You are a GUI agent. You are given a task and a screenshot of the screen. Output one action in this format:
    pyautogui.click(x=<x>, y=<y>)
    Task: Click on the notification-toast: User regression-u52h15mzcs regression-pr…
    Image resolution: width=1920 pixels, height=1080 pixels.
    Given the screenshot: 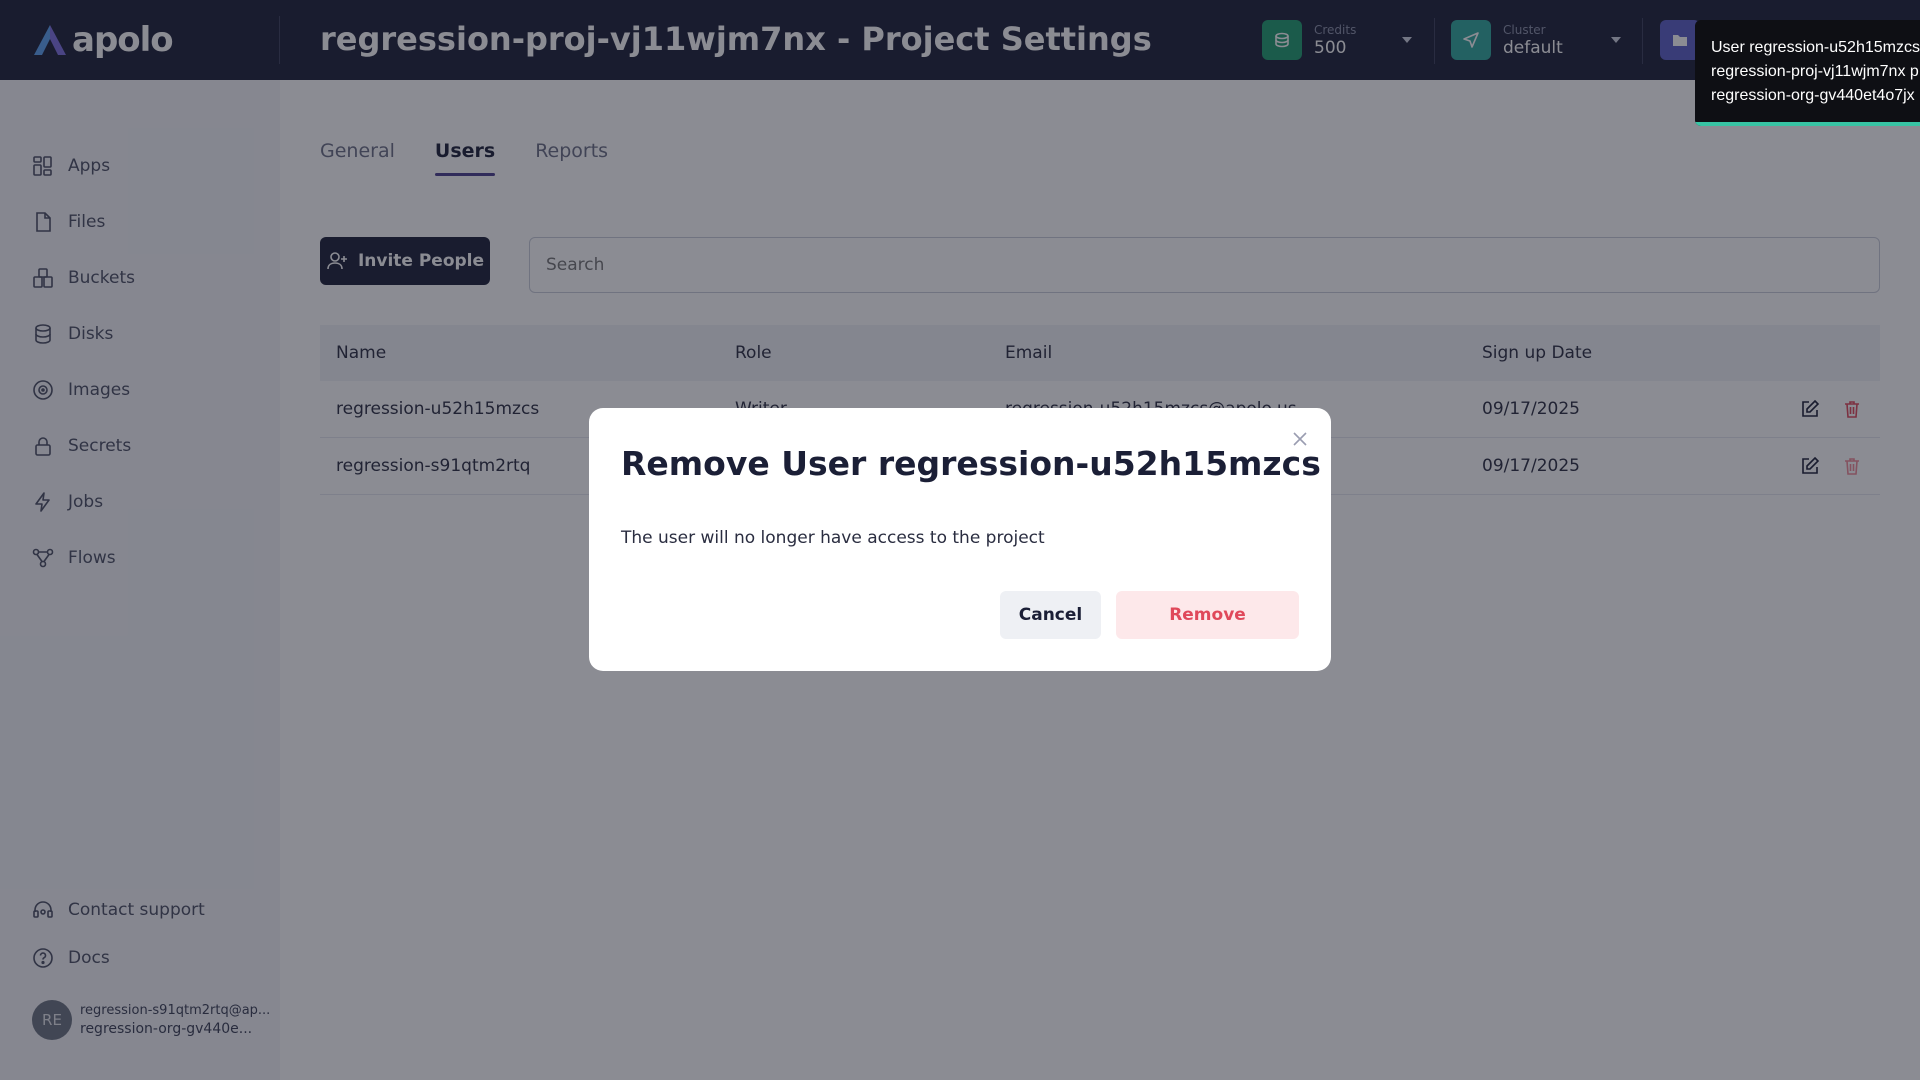 What is the action you would take?
    pyautogui.click(x=1807, y=73)
    